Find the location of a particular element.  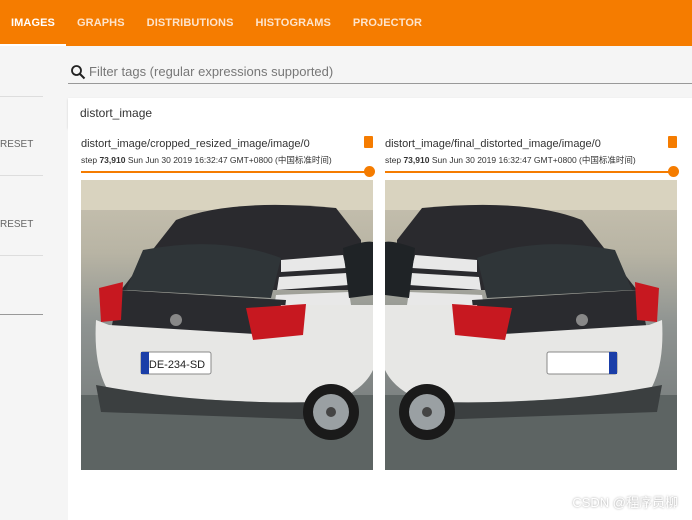

tab-histograms: HISTOGRAMS is located at coordinates (293, 23).